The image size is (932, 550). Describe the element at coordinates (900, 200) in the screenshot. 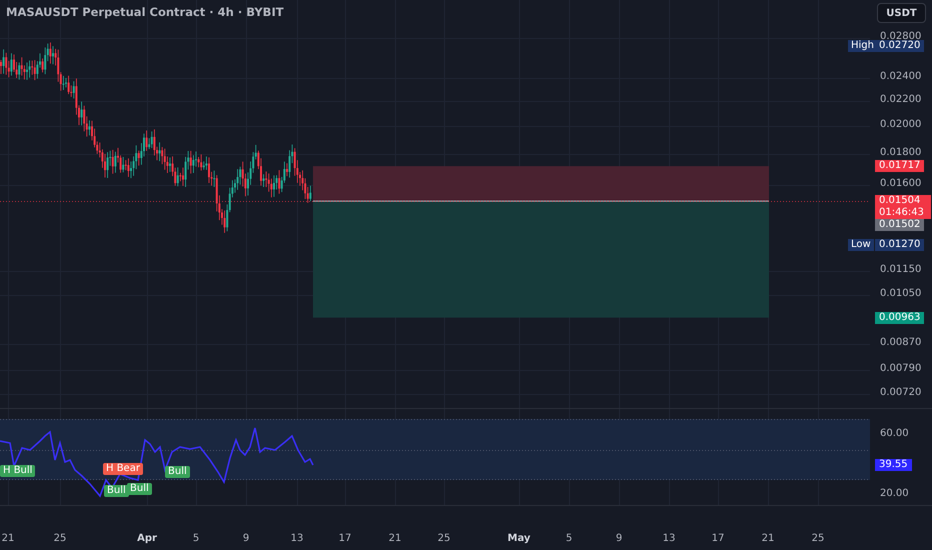

I see `price-text: 0.01504` at that location.